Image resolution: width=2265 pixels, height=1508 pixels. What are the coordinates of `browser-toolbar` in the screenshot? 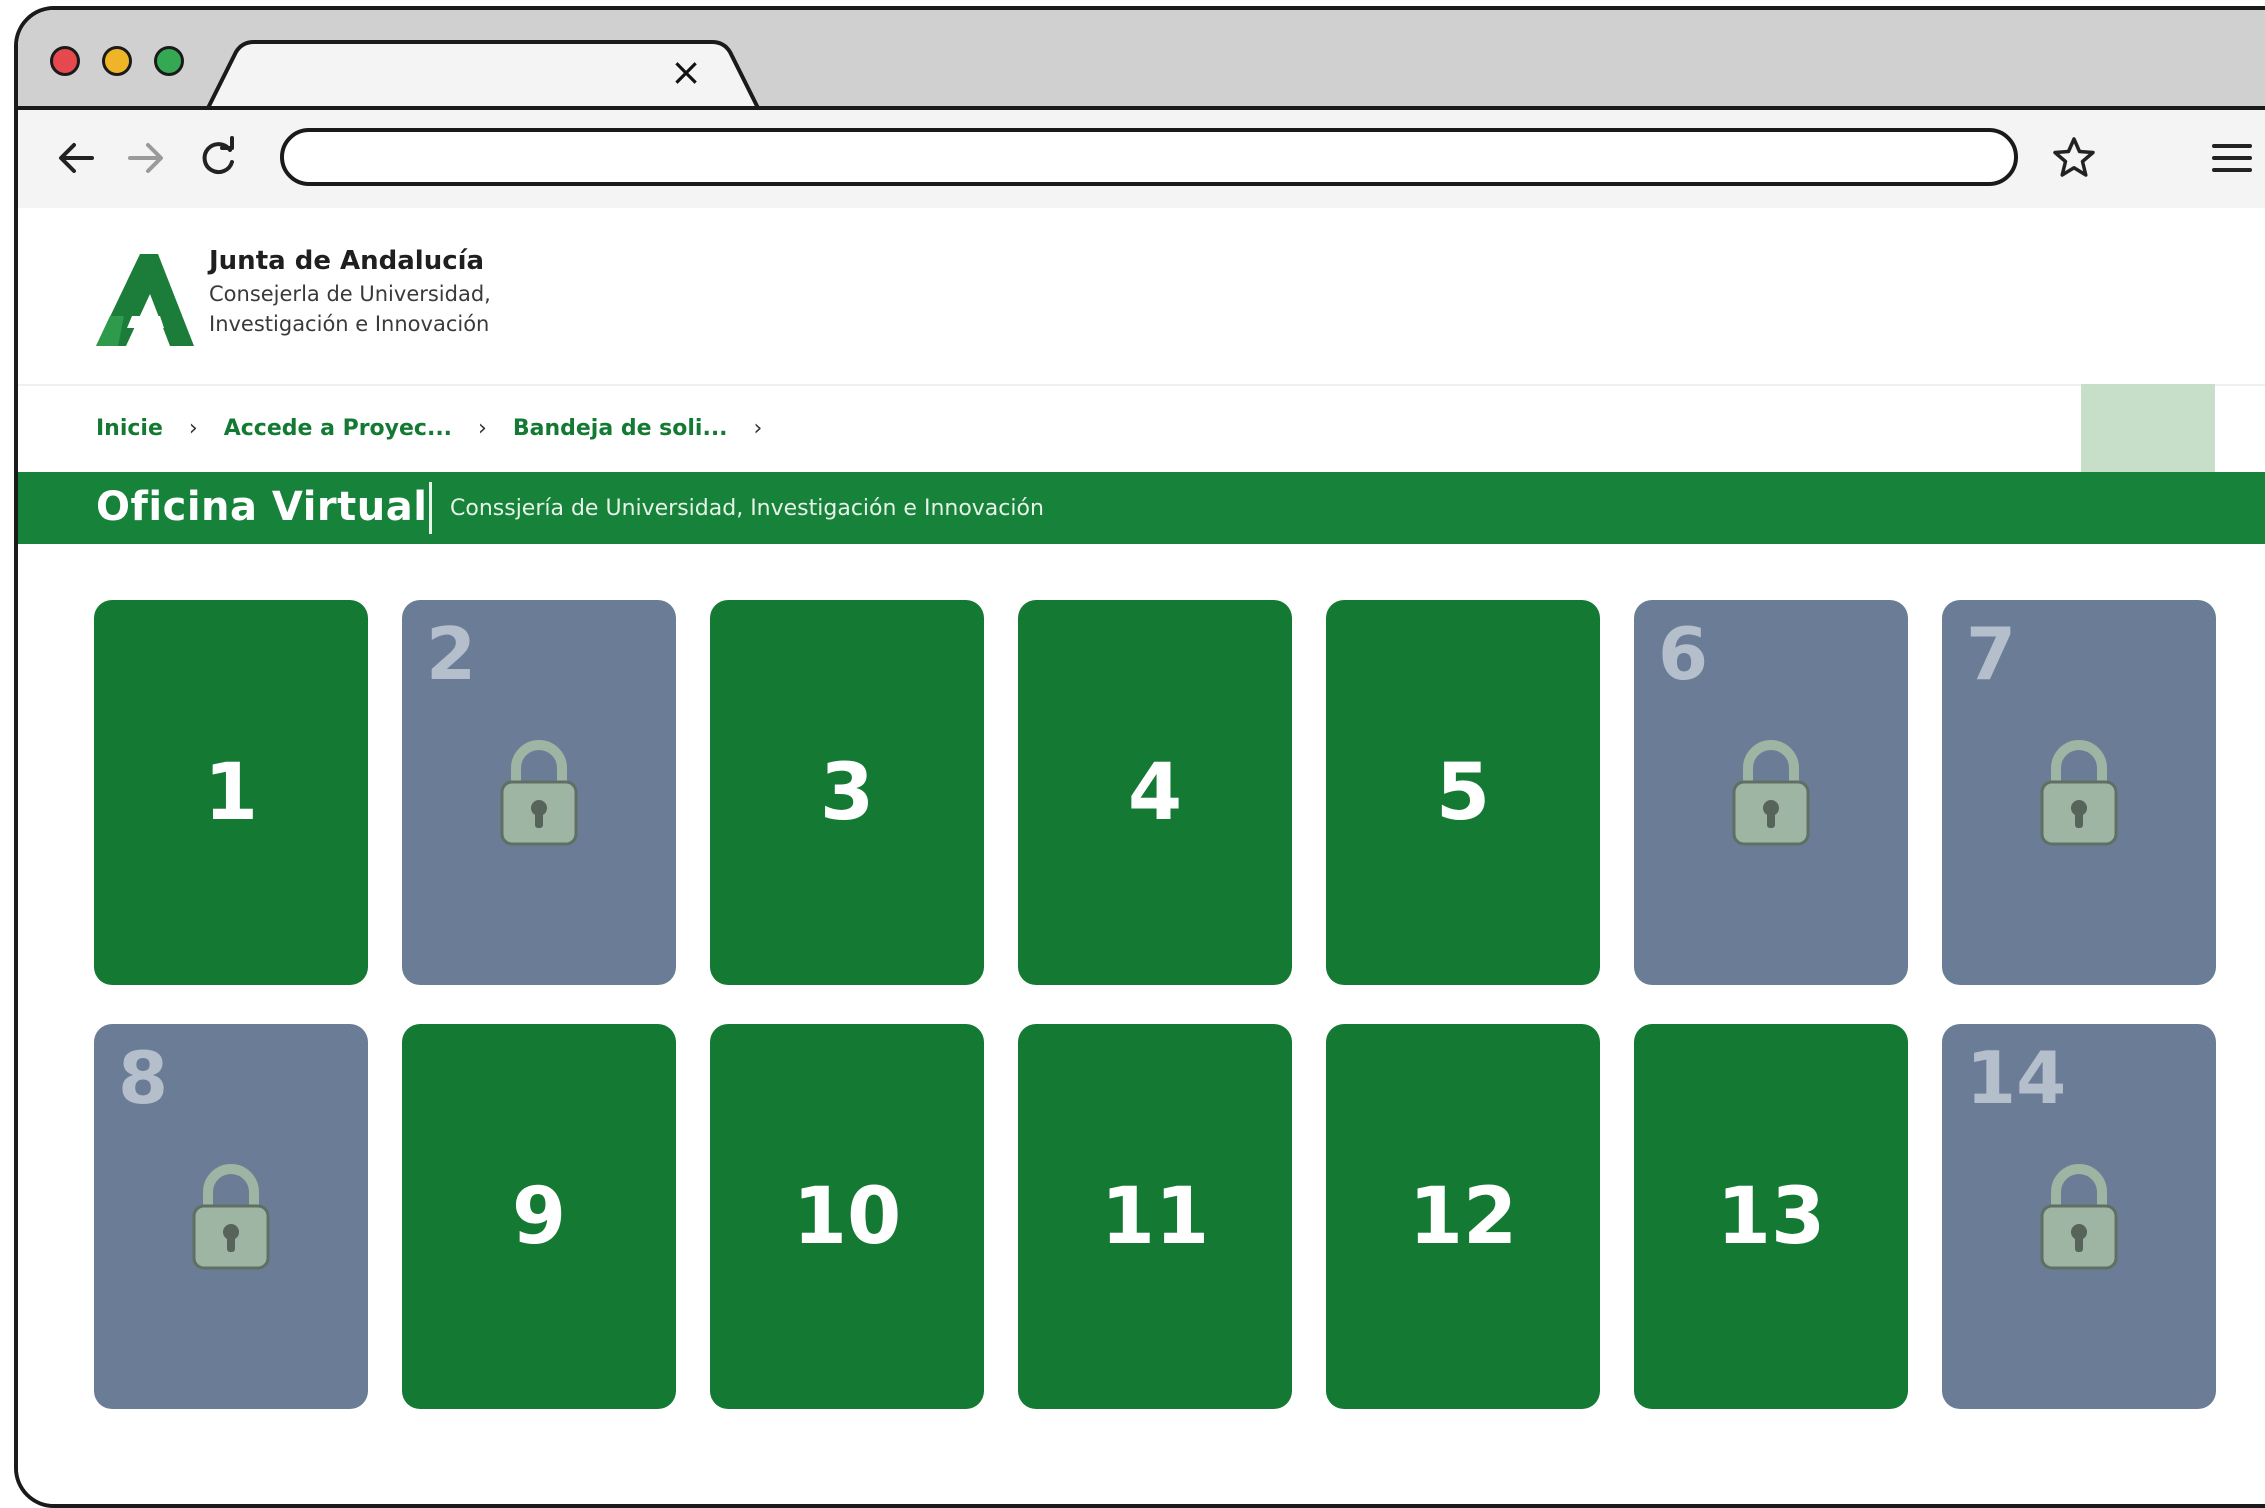 It's located at (1141, 159).